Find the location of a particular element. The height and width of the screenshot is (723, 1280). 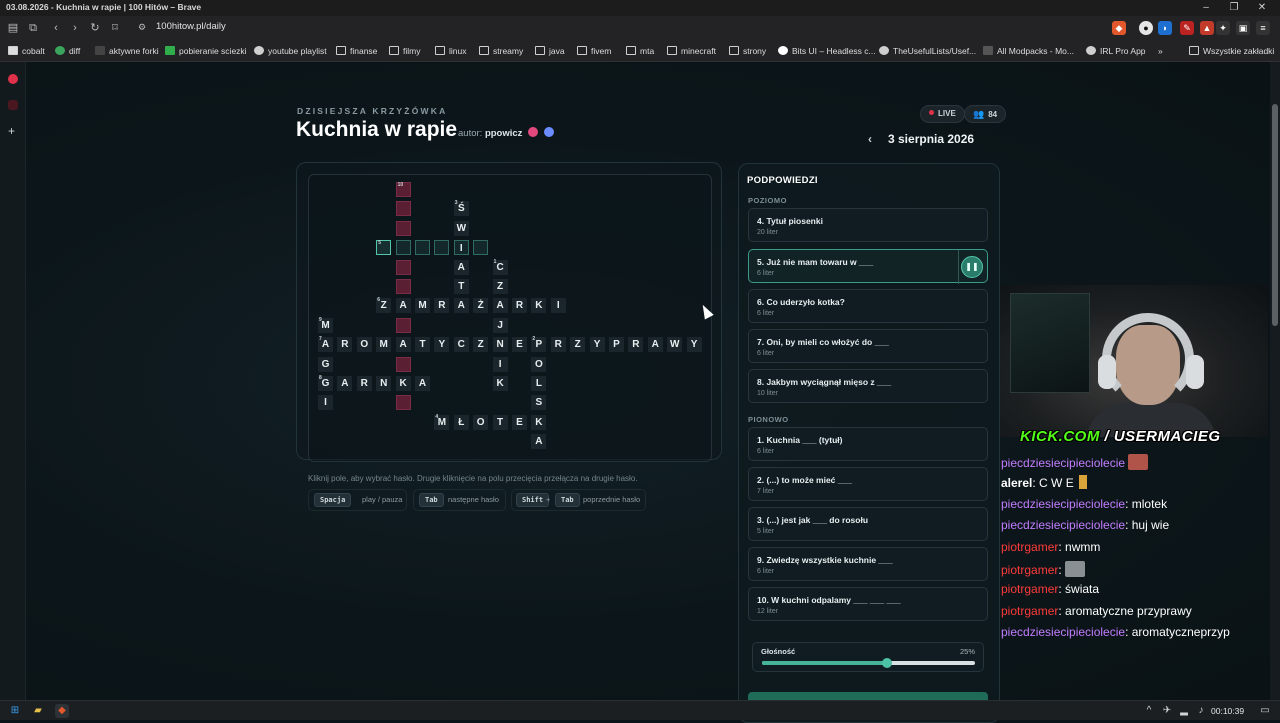

crossword-cell: 5 is located at coordinates (384, 248).